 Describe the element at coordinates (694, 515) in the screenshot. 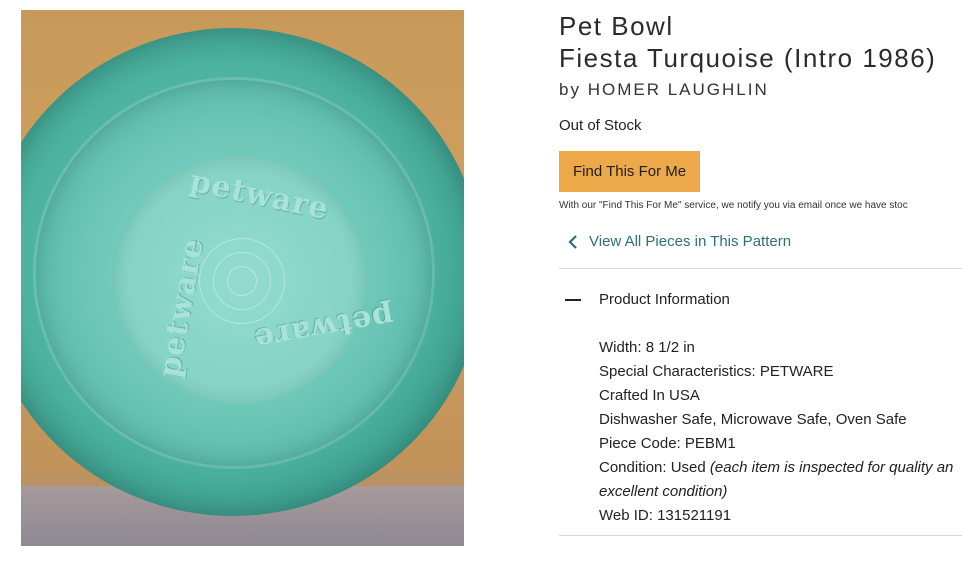

I see `spec-value: 131521191` at that location.